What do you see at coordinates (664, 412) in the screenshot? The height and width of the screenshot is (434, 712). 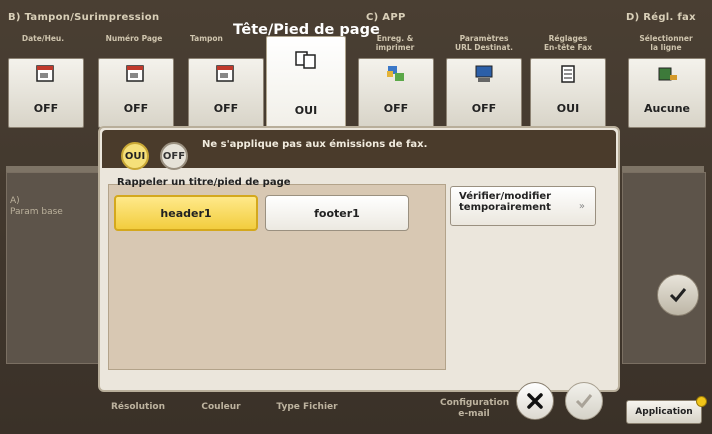 I see `application-button: Application` at bounding box center [664, 412].